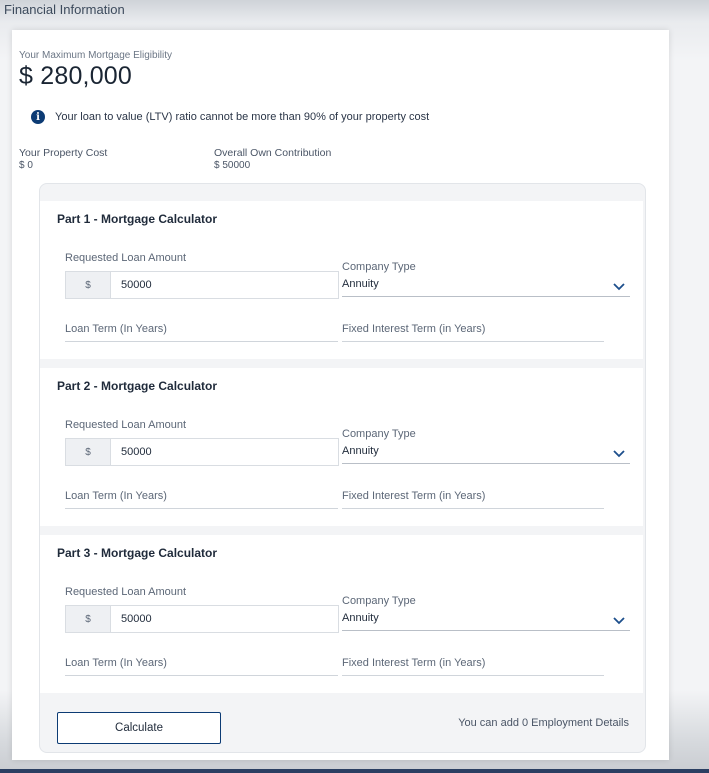 This screenshot has height=773, width=709. I want to click on contribution-label: Overall Own Contribution, so click(273, 153).